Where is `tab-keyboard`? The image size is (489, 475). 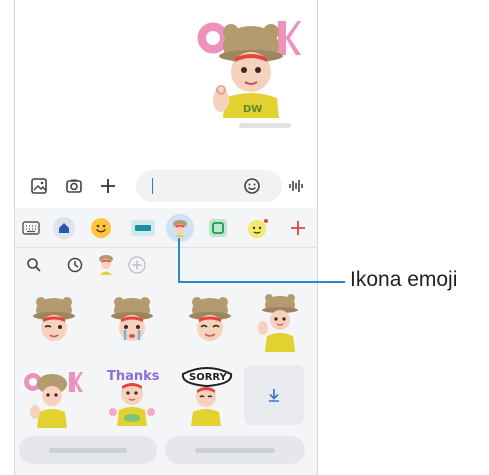
tab-keyboard is located at coordinates (31, 228).